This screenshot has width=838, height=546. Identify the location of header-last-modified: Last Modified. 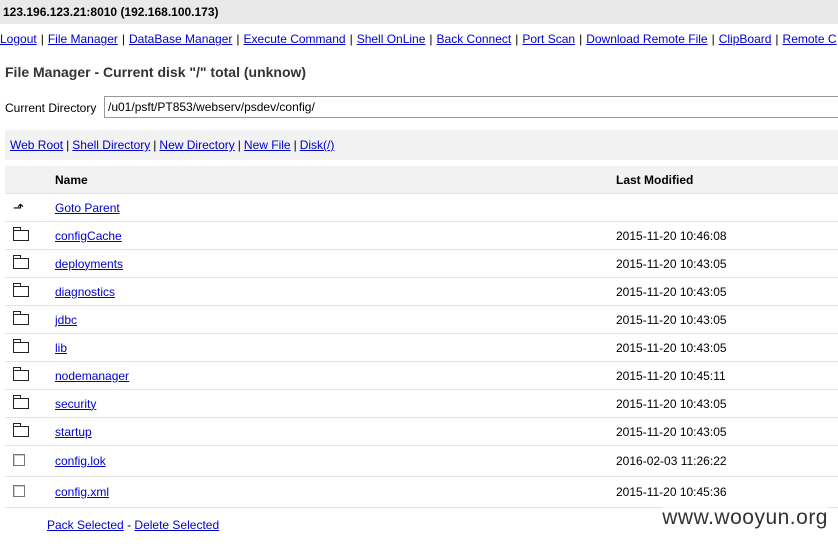
(727, 180).